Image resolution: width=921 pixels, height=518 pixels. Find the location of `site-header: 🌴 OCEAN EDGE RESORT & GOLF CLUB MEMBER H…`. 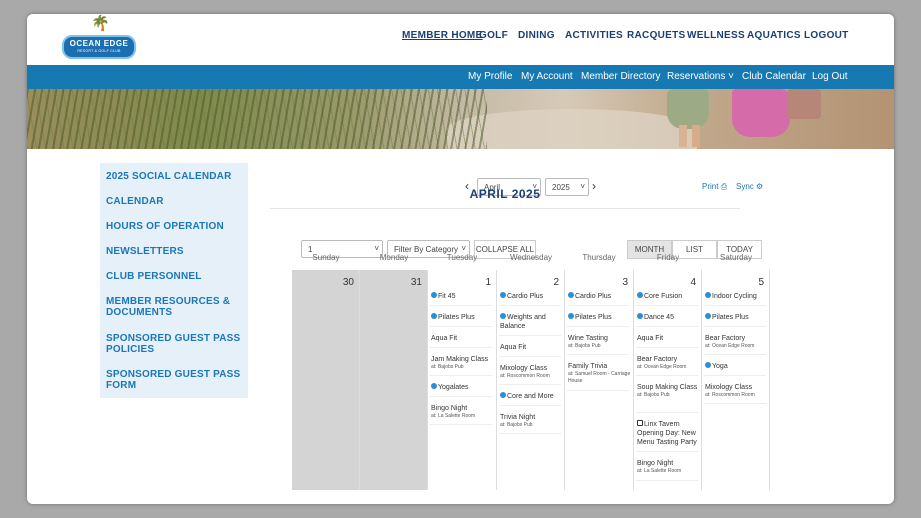

site-header: 🌴 OCEAN EDGE RESORT & GOLF CLUB MEMBER H… is located at coordinates (460, 39).